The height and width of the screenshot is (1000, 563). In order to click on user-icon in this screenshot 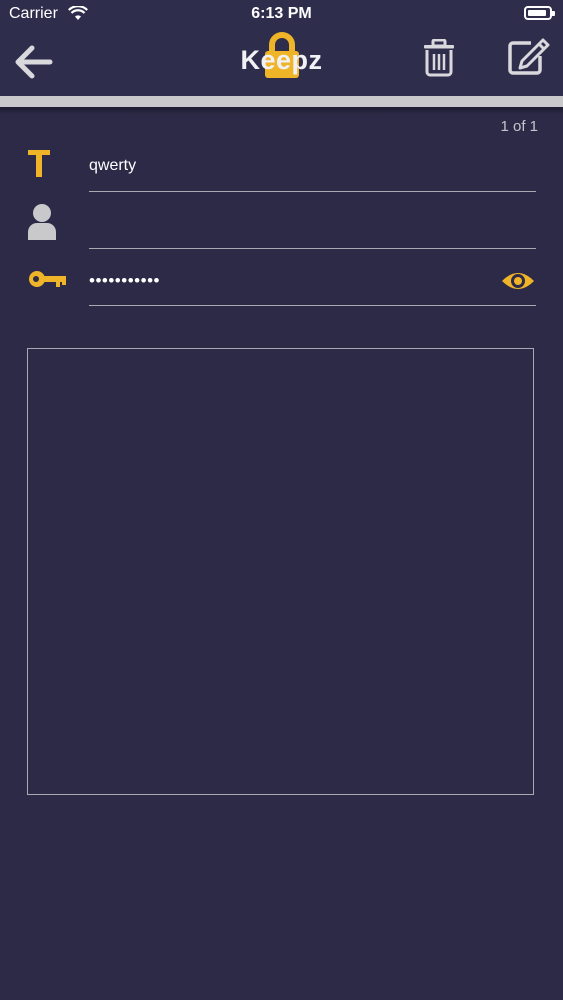, I will do `click(42, 224)`.